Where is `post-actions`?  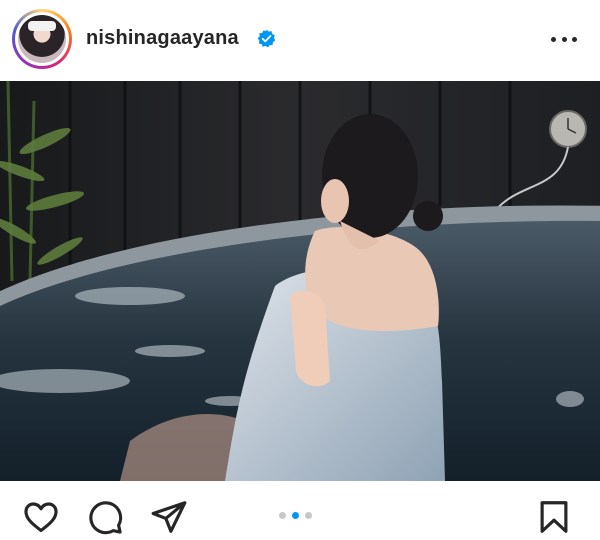
post-actions is located at coordinates (300, 511).